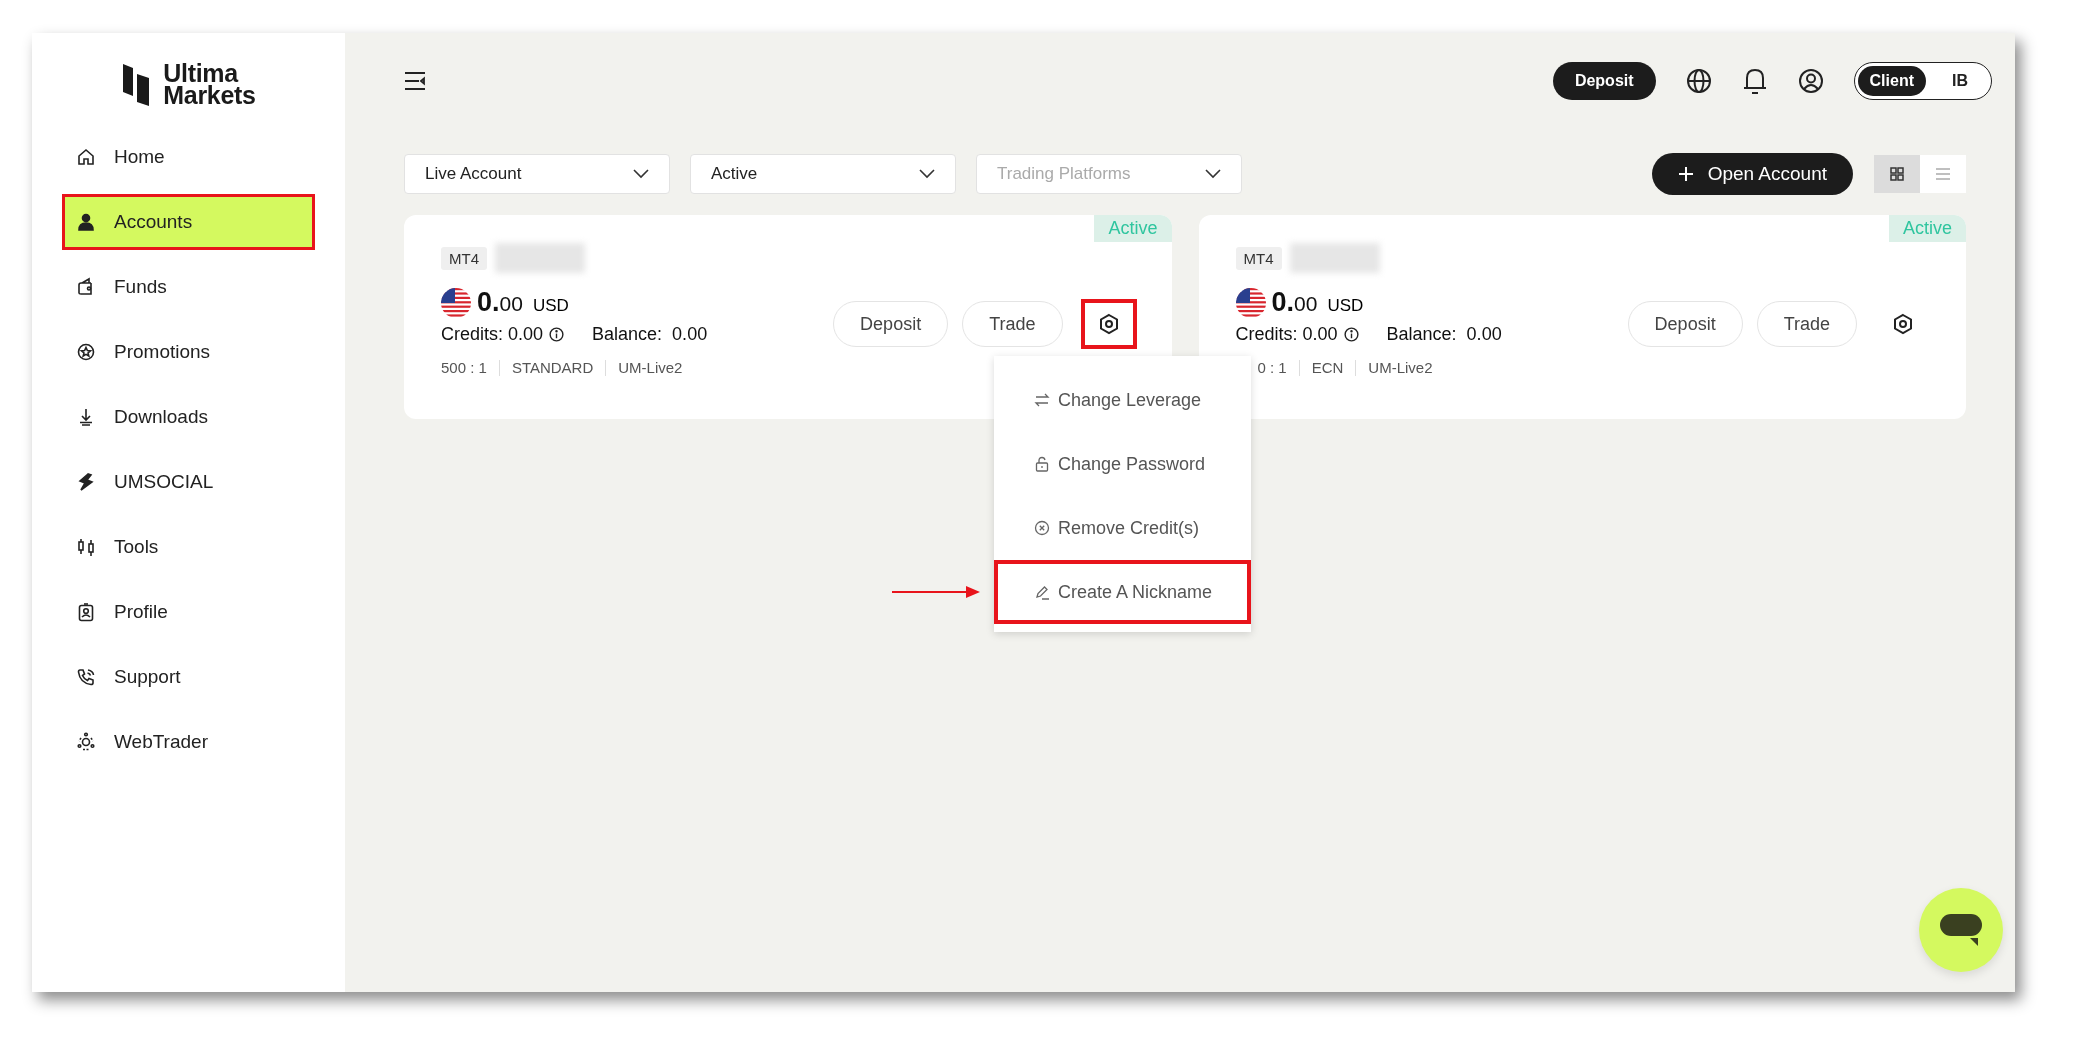 Image resolution: width=2080 pixels, height=1057 pixels. I want to click on close-circle-icon, so click(1042, 528).